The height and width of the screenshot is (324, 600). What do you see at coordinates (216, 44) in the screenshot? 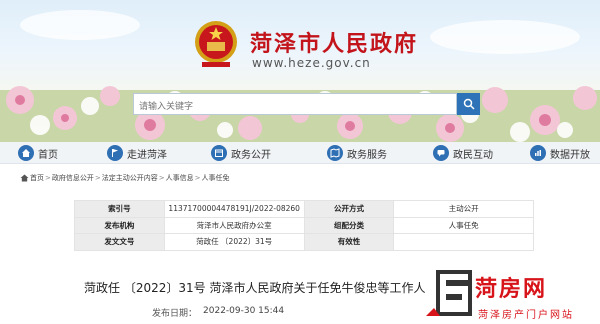
I see `national-emblem-icon` at bounding box center [216, 44].